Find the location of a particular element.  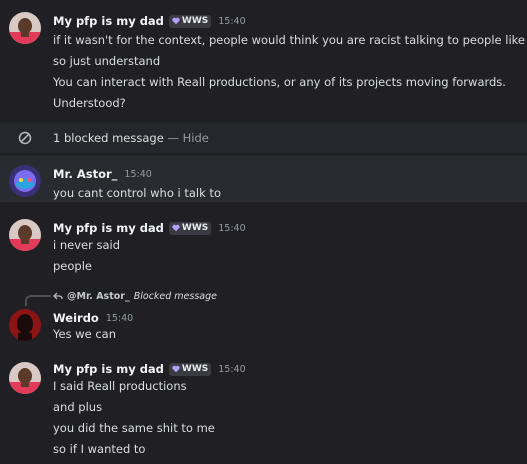

reply-mention: @Mr. Astor_ is located at coordinates (98, 296).